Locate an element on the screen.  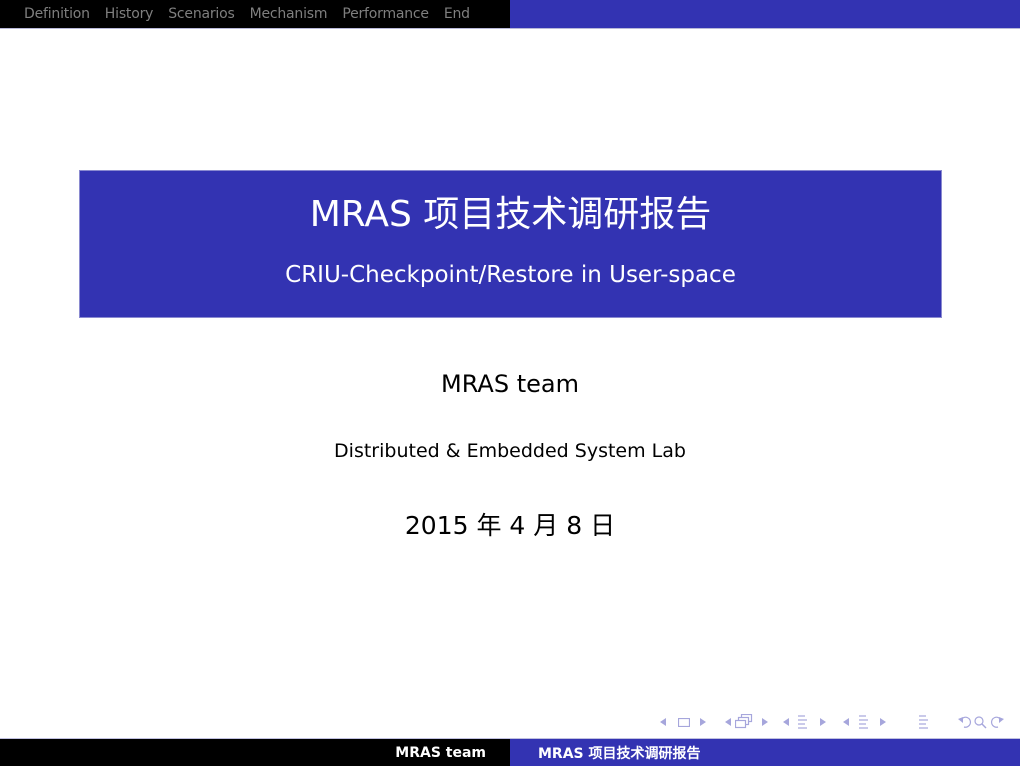
next-slide-arrow-icon is located at coordinates (703, 722).